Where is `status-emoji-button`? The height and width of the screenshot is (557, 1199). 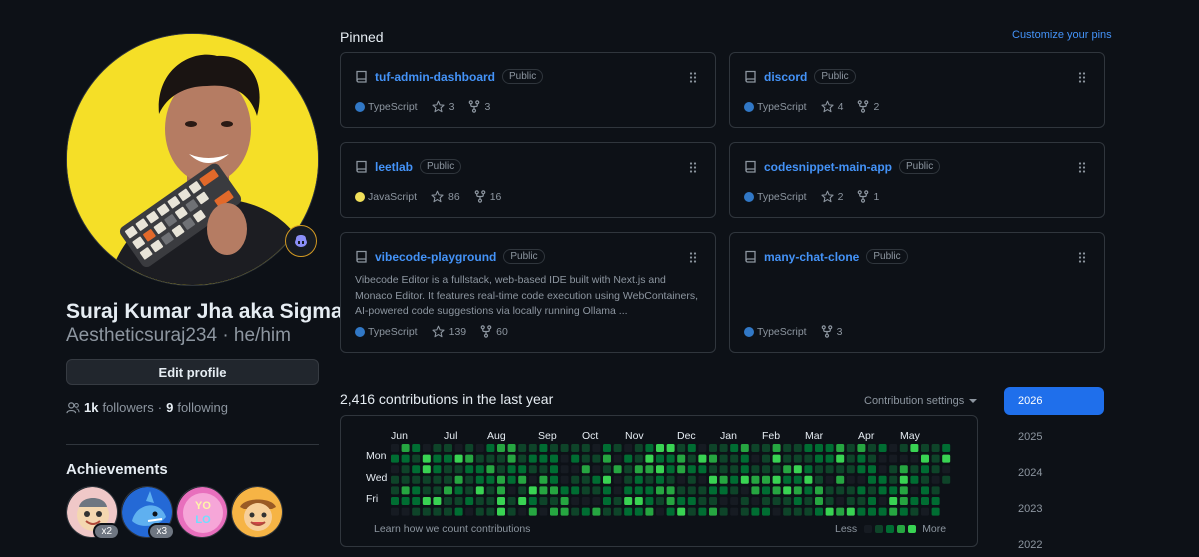 status-emoji-button is located at coordinates (301, 241).